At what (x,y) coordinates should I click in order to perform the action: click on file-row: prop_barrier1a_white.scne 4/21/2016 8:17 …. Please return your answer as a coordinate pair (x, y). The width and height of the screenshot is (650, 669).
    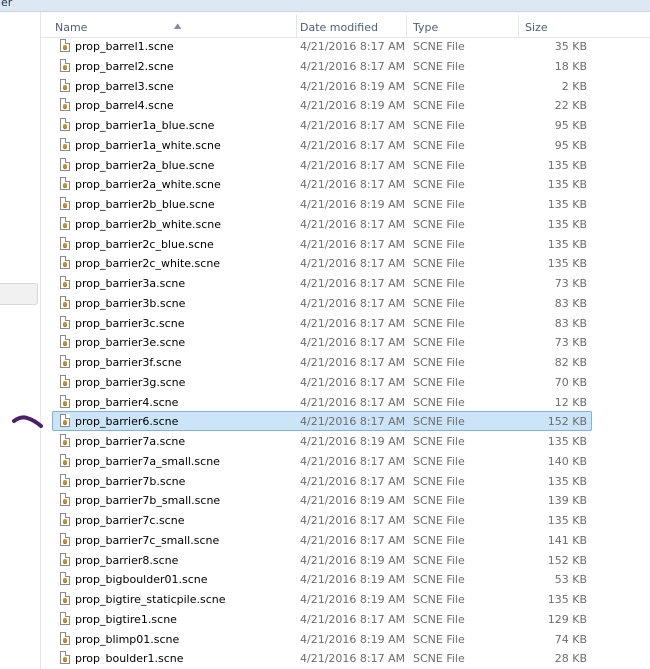
    Looking at the image, I should click on (322, 145).